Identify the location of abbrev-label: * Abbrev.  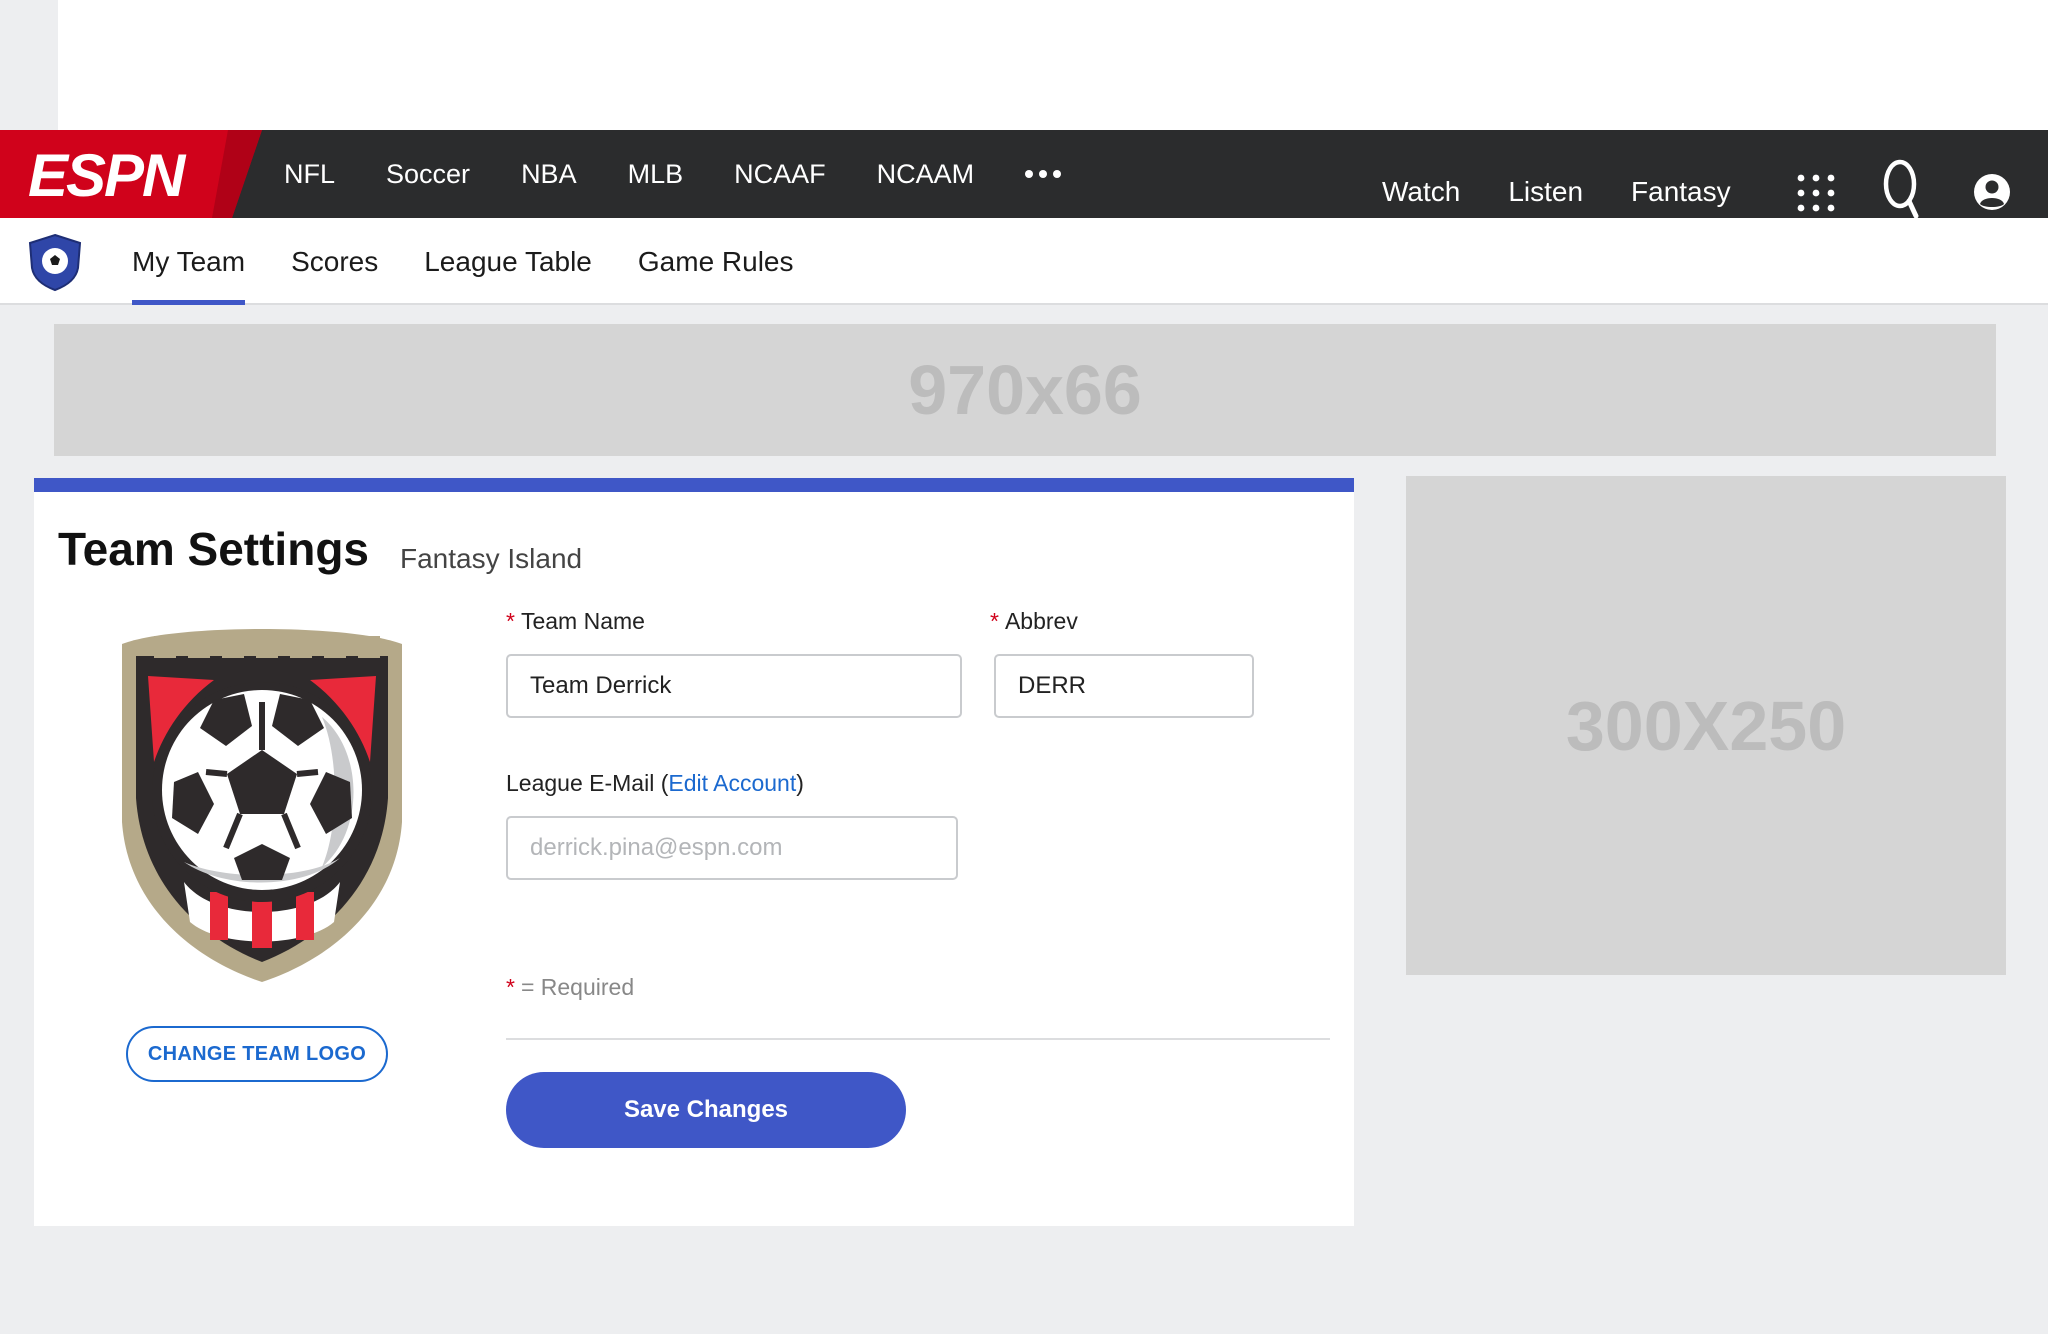
(1034, 621).